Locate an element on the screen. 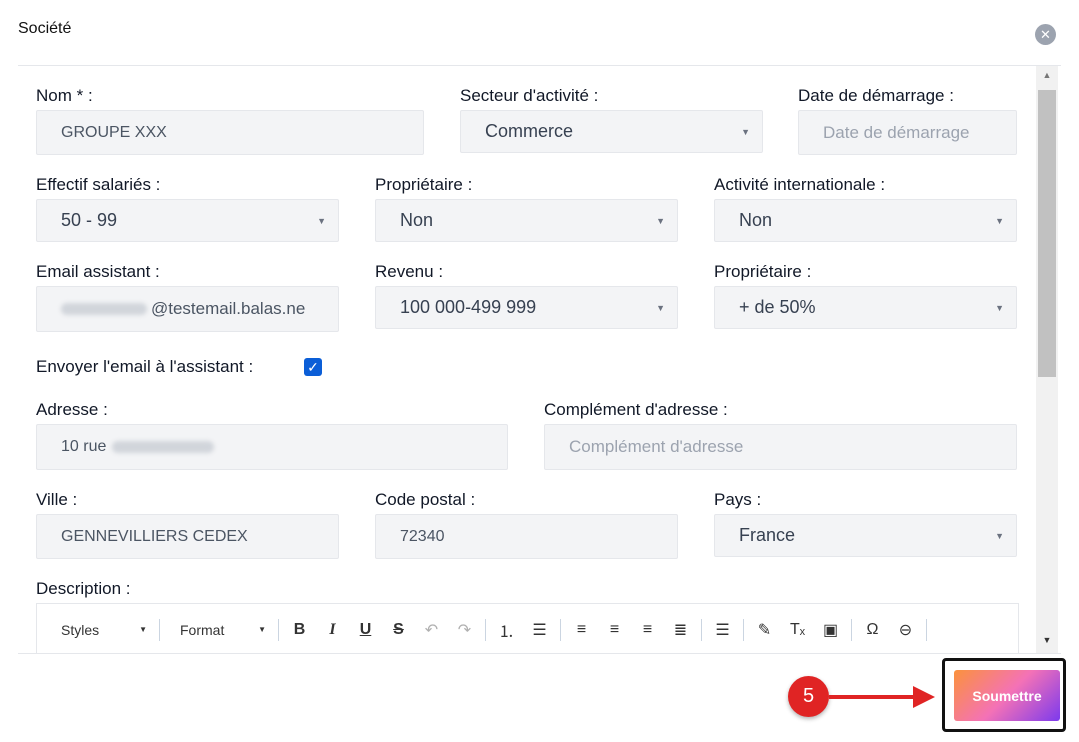 This screenshot has width=1079, height=742. proprietaire-label: Propriétaire : is located at coordinates (424, 184).